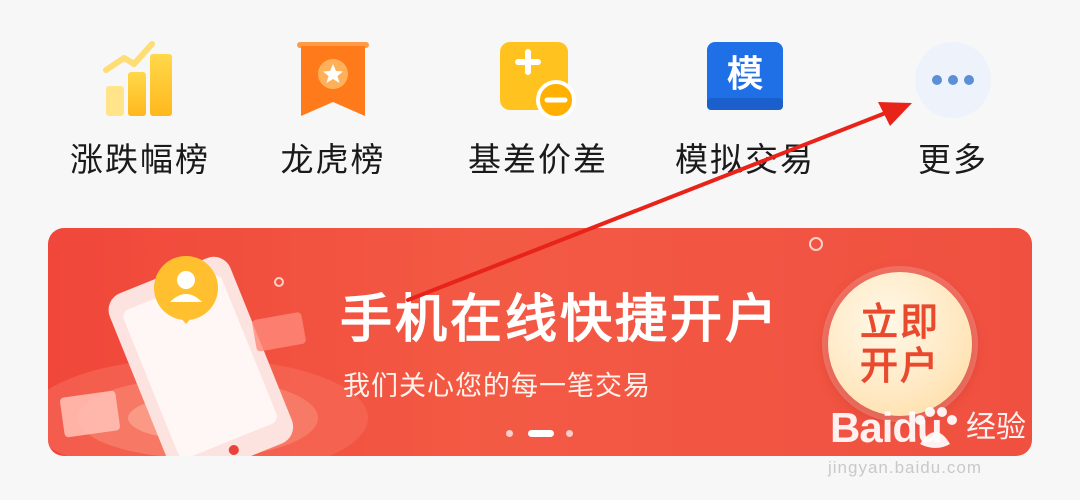 The image size is (1080, 500). What do you see at coordinates (538, 81) in the screenshot?
I see `plus-minus-icon` at bounding box center [538, 81].